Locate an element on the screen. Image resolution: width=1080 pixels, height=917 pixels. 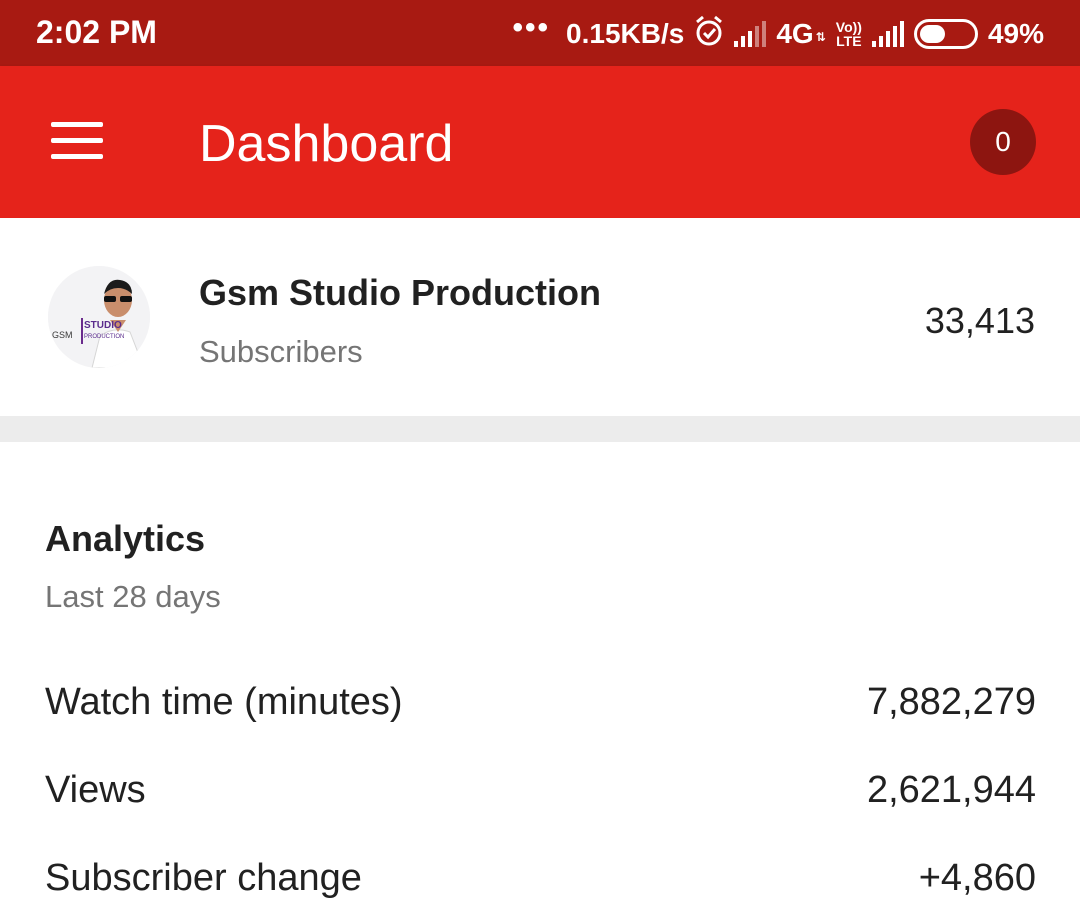
svg-text: GSM is located at coordinates (62, 335).